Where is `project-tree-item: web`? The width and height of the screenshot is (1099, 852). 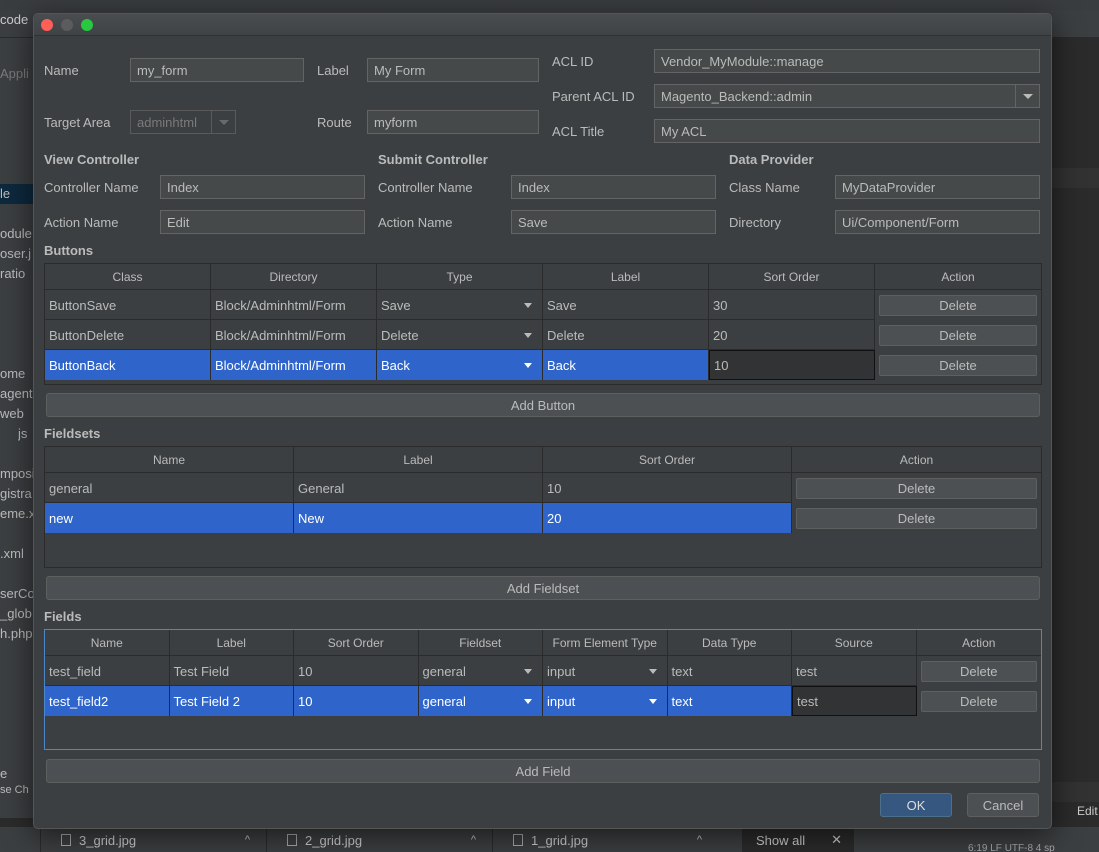 project-tree-item: web is located at coordinates (17, 413).